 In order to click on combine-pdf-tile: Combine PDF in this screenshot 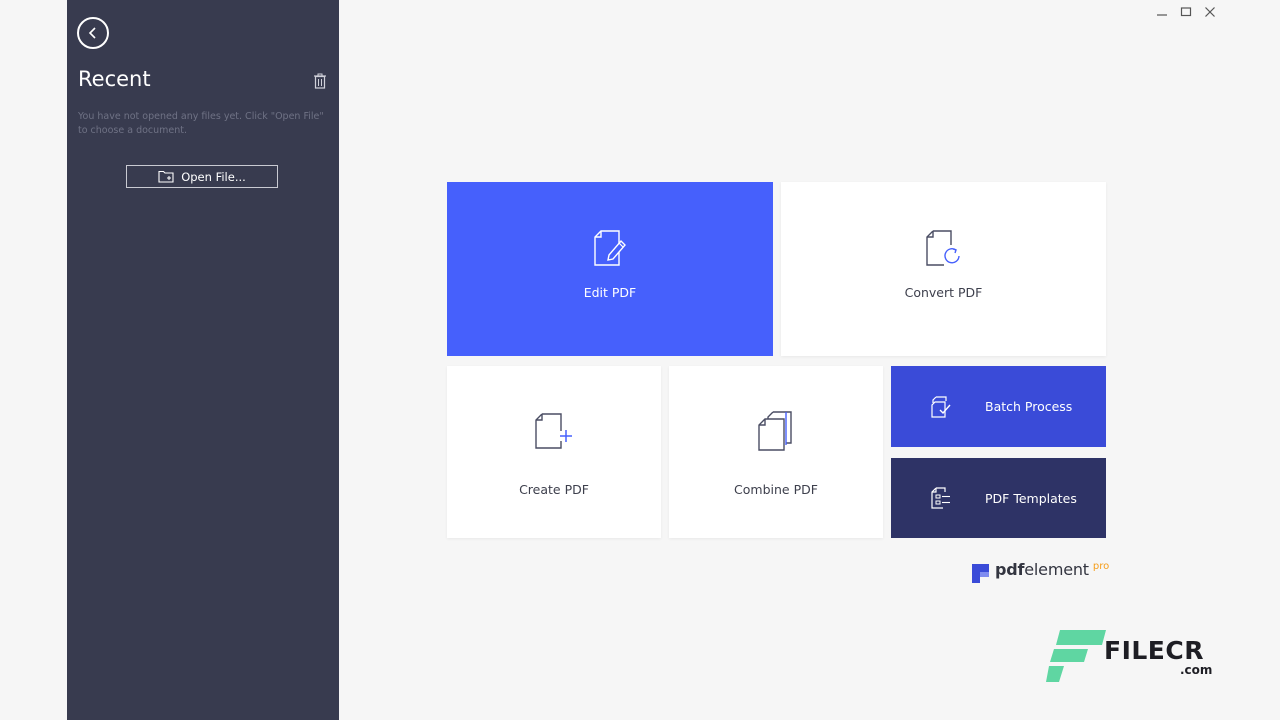, I will do `click(776, 452)`.